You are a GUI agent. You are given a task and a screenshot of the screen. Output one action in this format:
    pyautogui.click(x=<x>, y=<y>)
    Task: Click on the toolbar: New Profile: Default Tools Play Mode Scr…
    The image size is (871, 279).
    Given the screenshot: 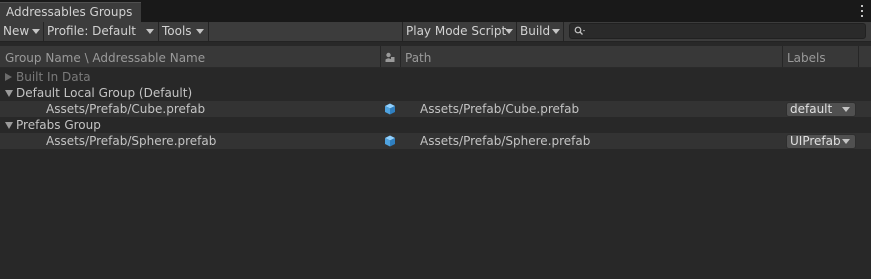 What is the action you would take?
    pyautogui.click(x=435, y=32)
    